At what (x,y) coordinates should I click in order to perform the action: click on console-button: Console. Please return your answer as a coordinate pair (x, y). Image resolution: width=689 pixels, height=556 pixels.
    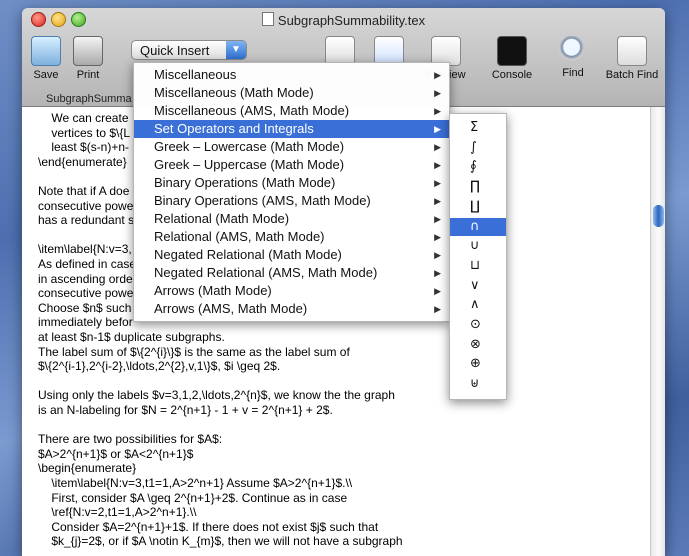
    Looking at the image, I should click on (512, 58).